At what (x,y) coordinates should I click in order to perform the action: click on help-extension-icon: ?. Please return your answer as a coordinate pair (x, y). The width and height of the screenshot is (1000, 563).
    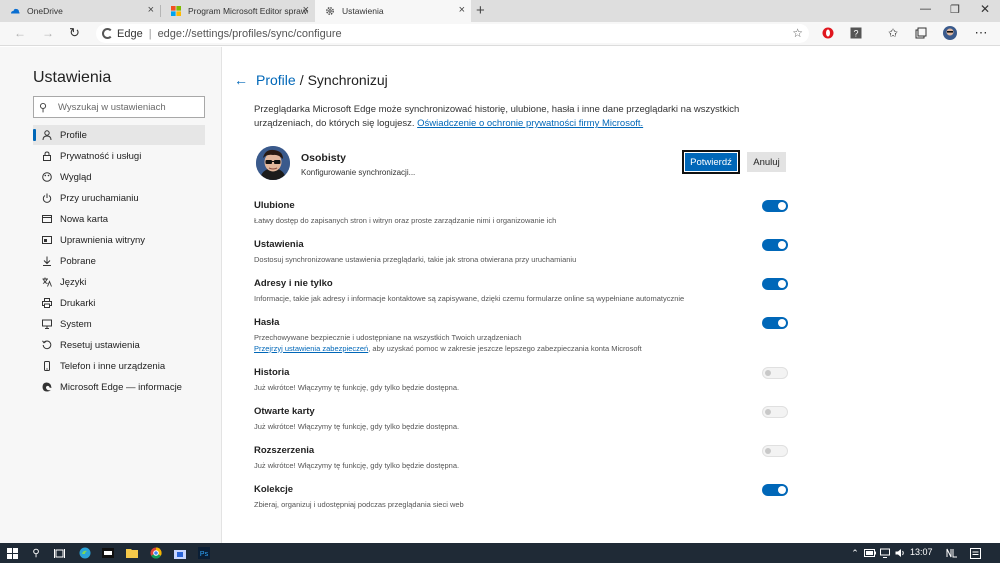
    Looking at the image, I should click on (856, 33).